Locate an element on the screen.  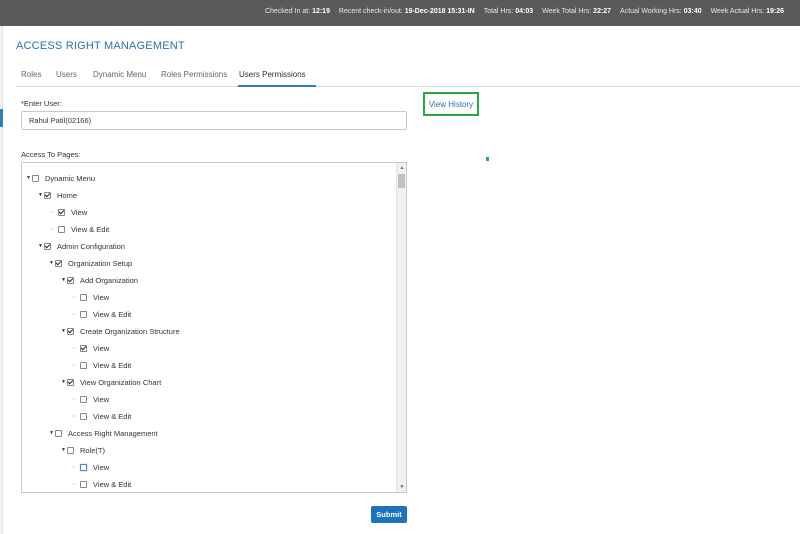
active-tab-indicator is located at coordinates (277, 86).